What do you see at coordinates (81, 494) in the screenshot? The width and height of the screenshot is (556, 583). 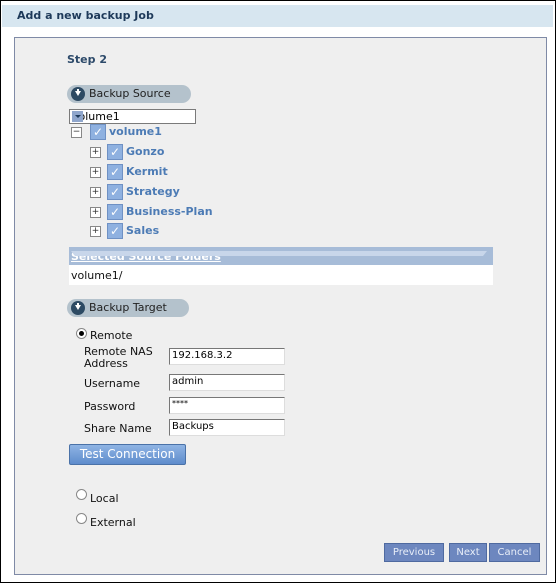 I see `radio-local` at bounding box center [81, 494].